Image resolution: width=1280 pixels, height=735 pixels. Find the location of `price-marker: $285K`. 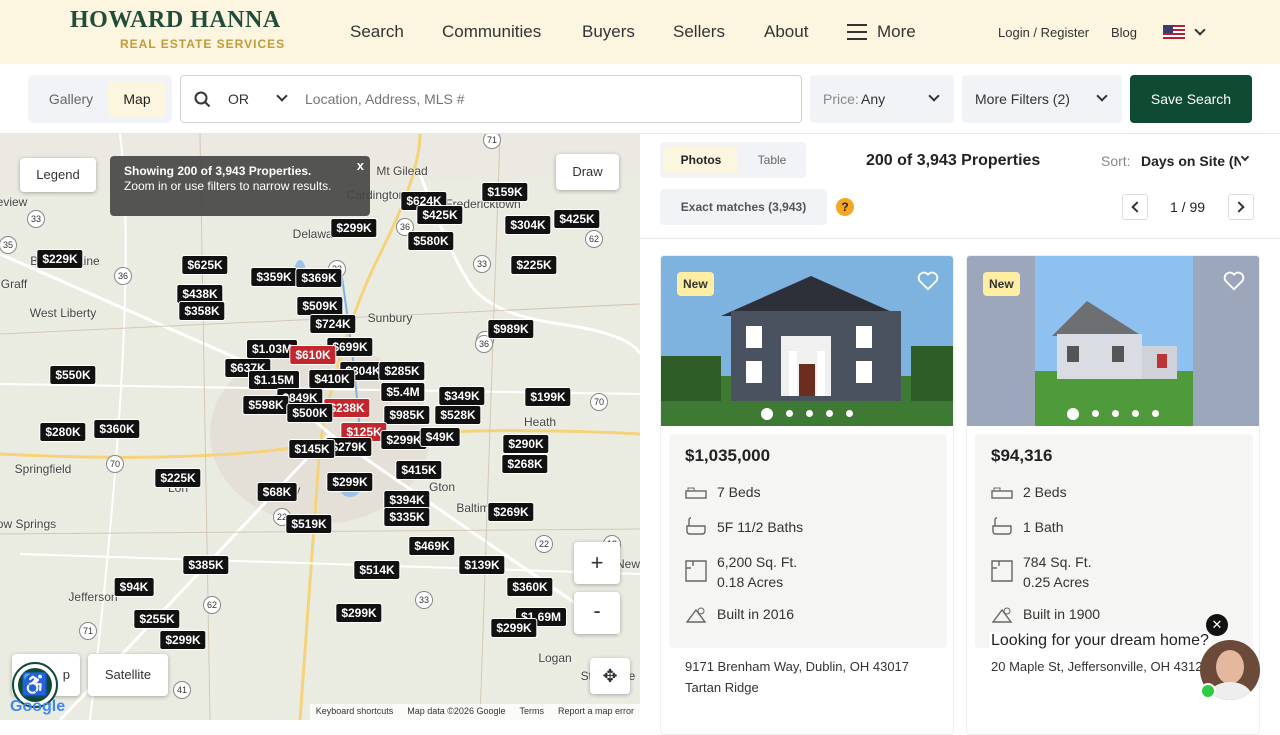

price-marker: $285K is located at coordinates (402, 371).